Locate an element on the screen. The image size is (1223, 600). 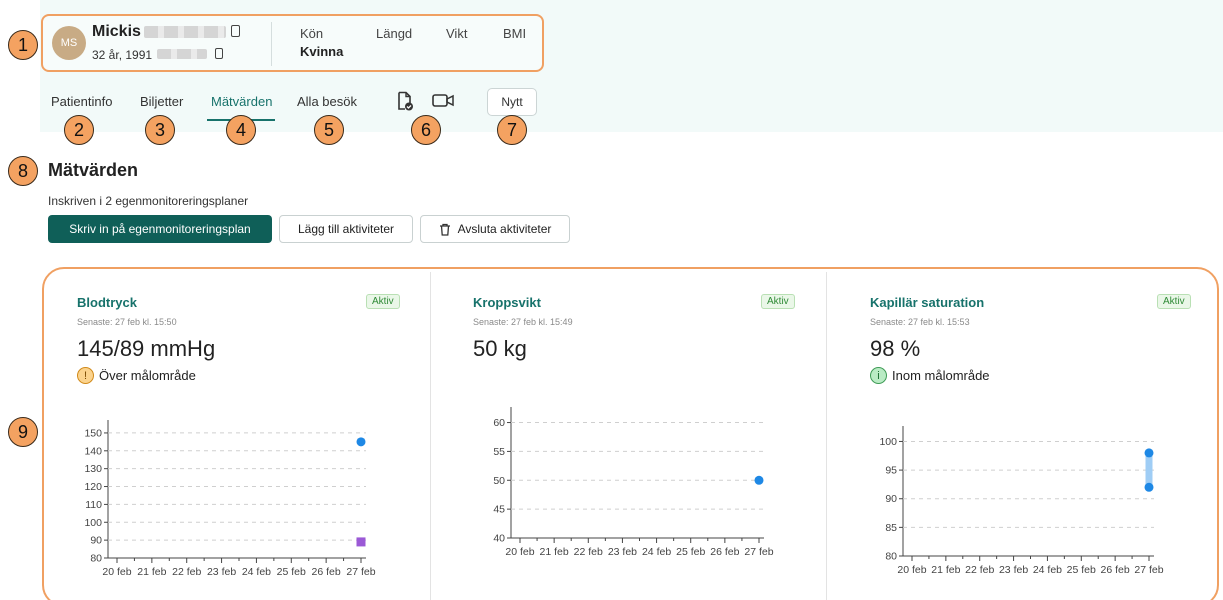
y-tick-label: 40 is located at coordinates (499, 539).